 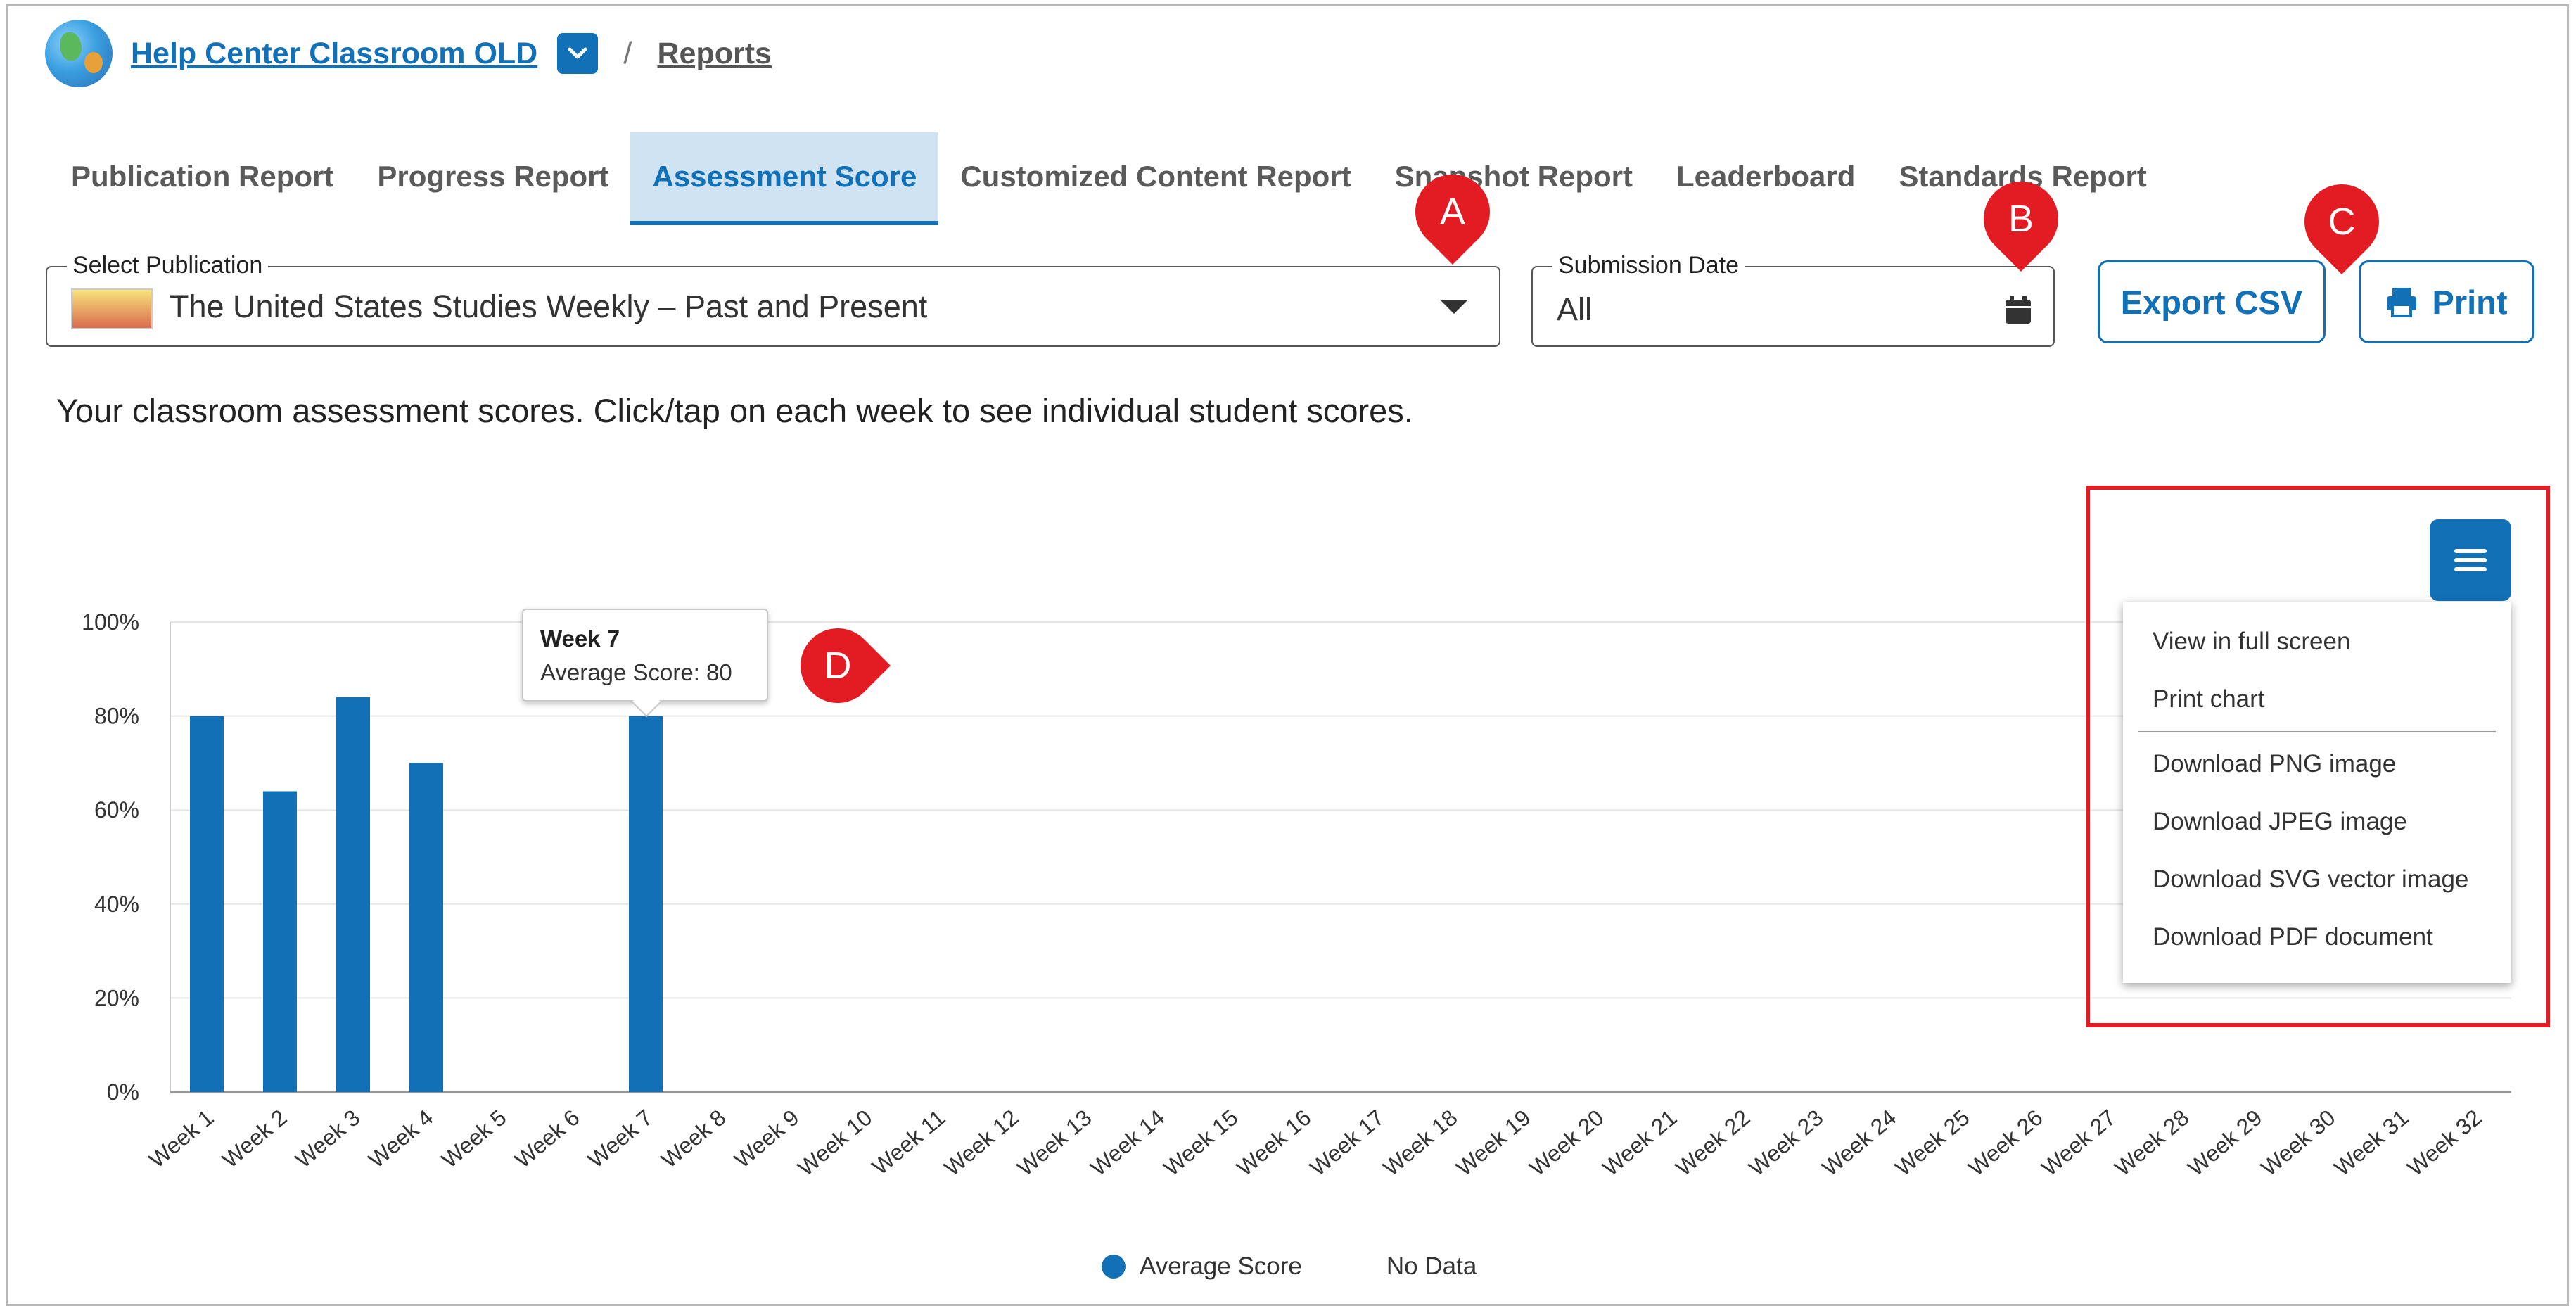 I want to click on y-tick-label: 40%, so click(x=116, y=904).